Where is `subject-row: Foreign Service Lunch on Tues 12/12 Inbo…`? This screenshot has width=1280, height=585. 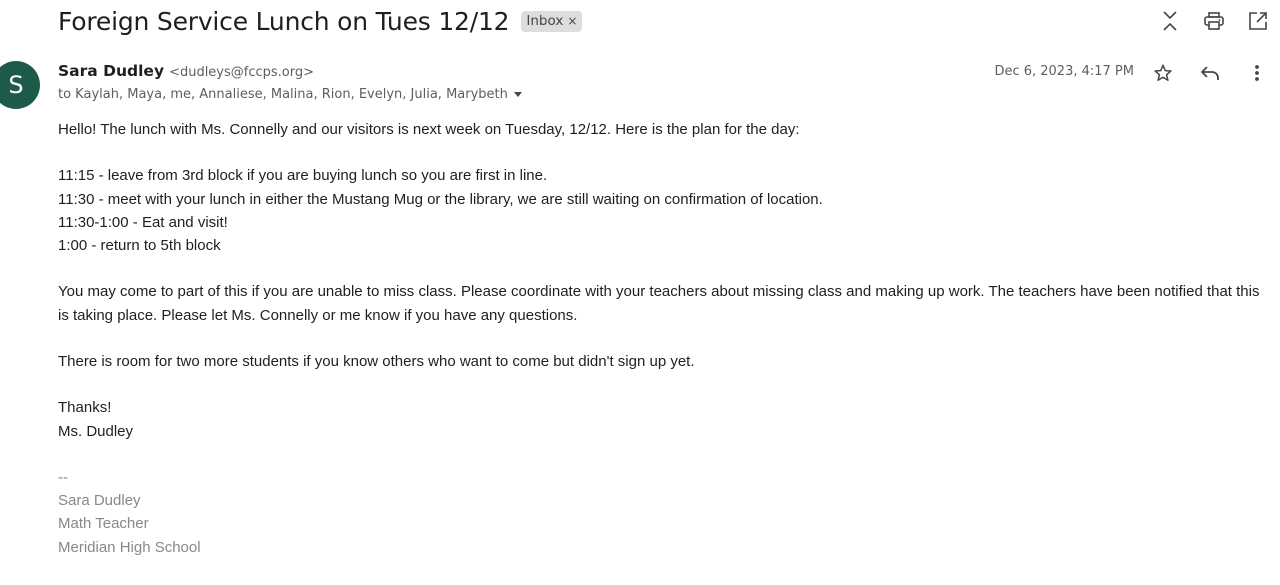
subject-row: Foreign Service Lunch on Tues 12/12 Inbo… is located at coordinates (320, 21).